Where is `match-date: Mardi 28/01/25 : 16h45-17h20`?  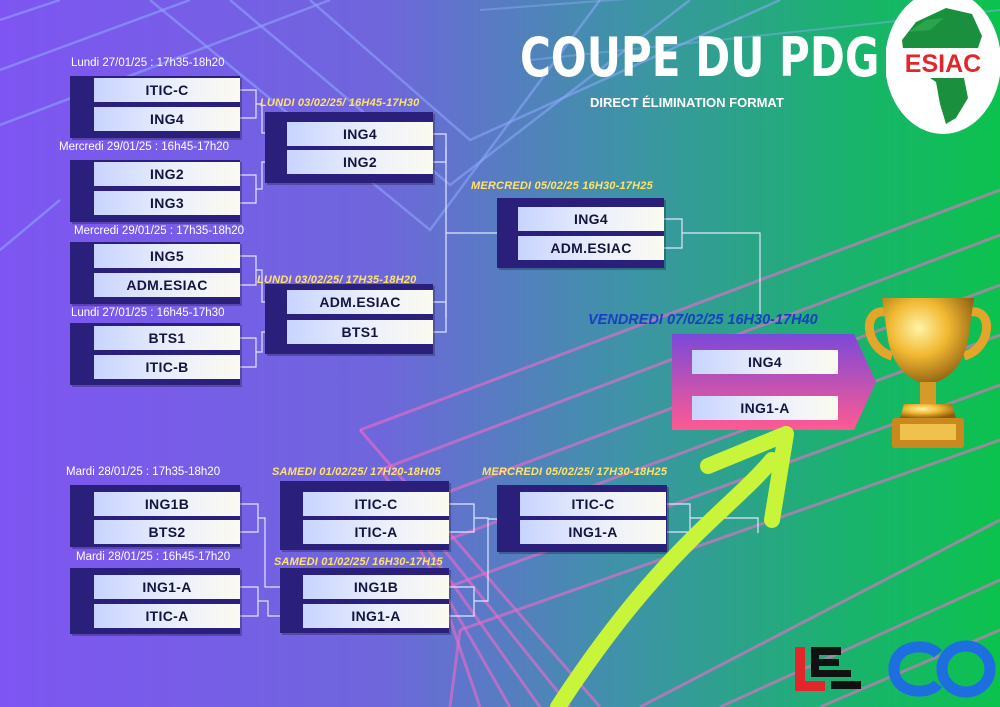
match-date: Mardi 28/01/25 : 16h45-17h20 is located at coordinates (153, 557).